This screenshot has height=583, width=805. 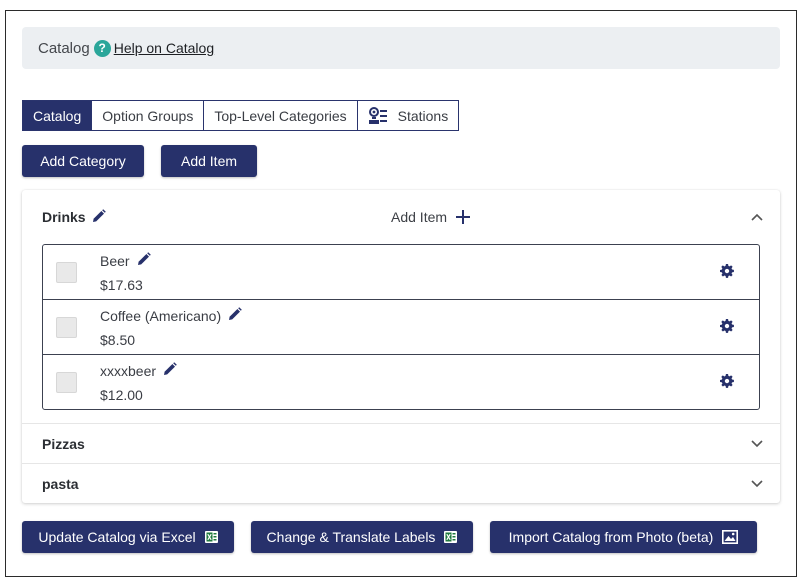 I want to click on list-item: xxxxbeer $12.00, so click(x=401, y=382).